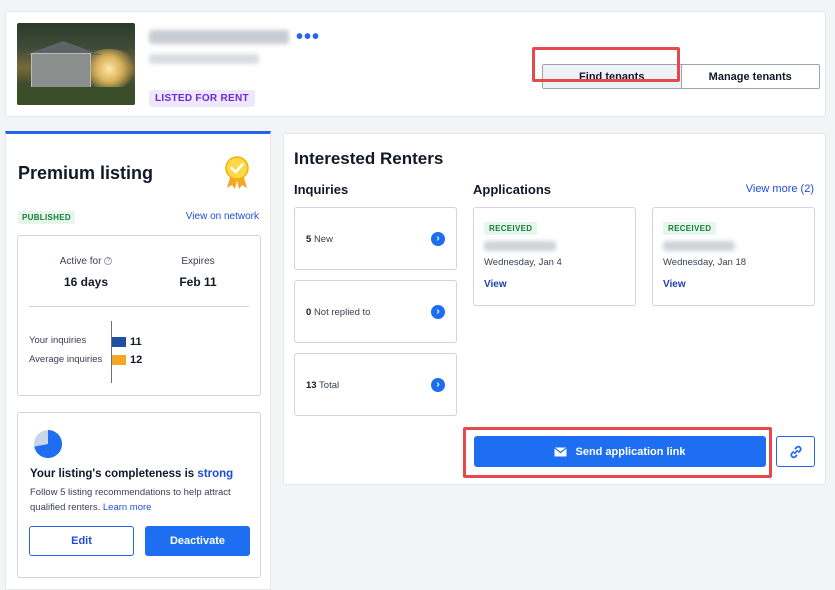 The image size is (835, 590). What do you see at coordinates (81, 541) in the screenshot?
I see `edit-button: Edit` at bounding box center [81, 541].